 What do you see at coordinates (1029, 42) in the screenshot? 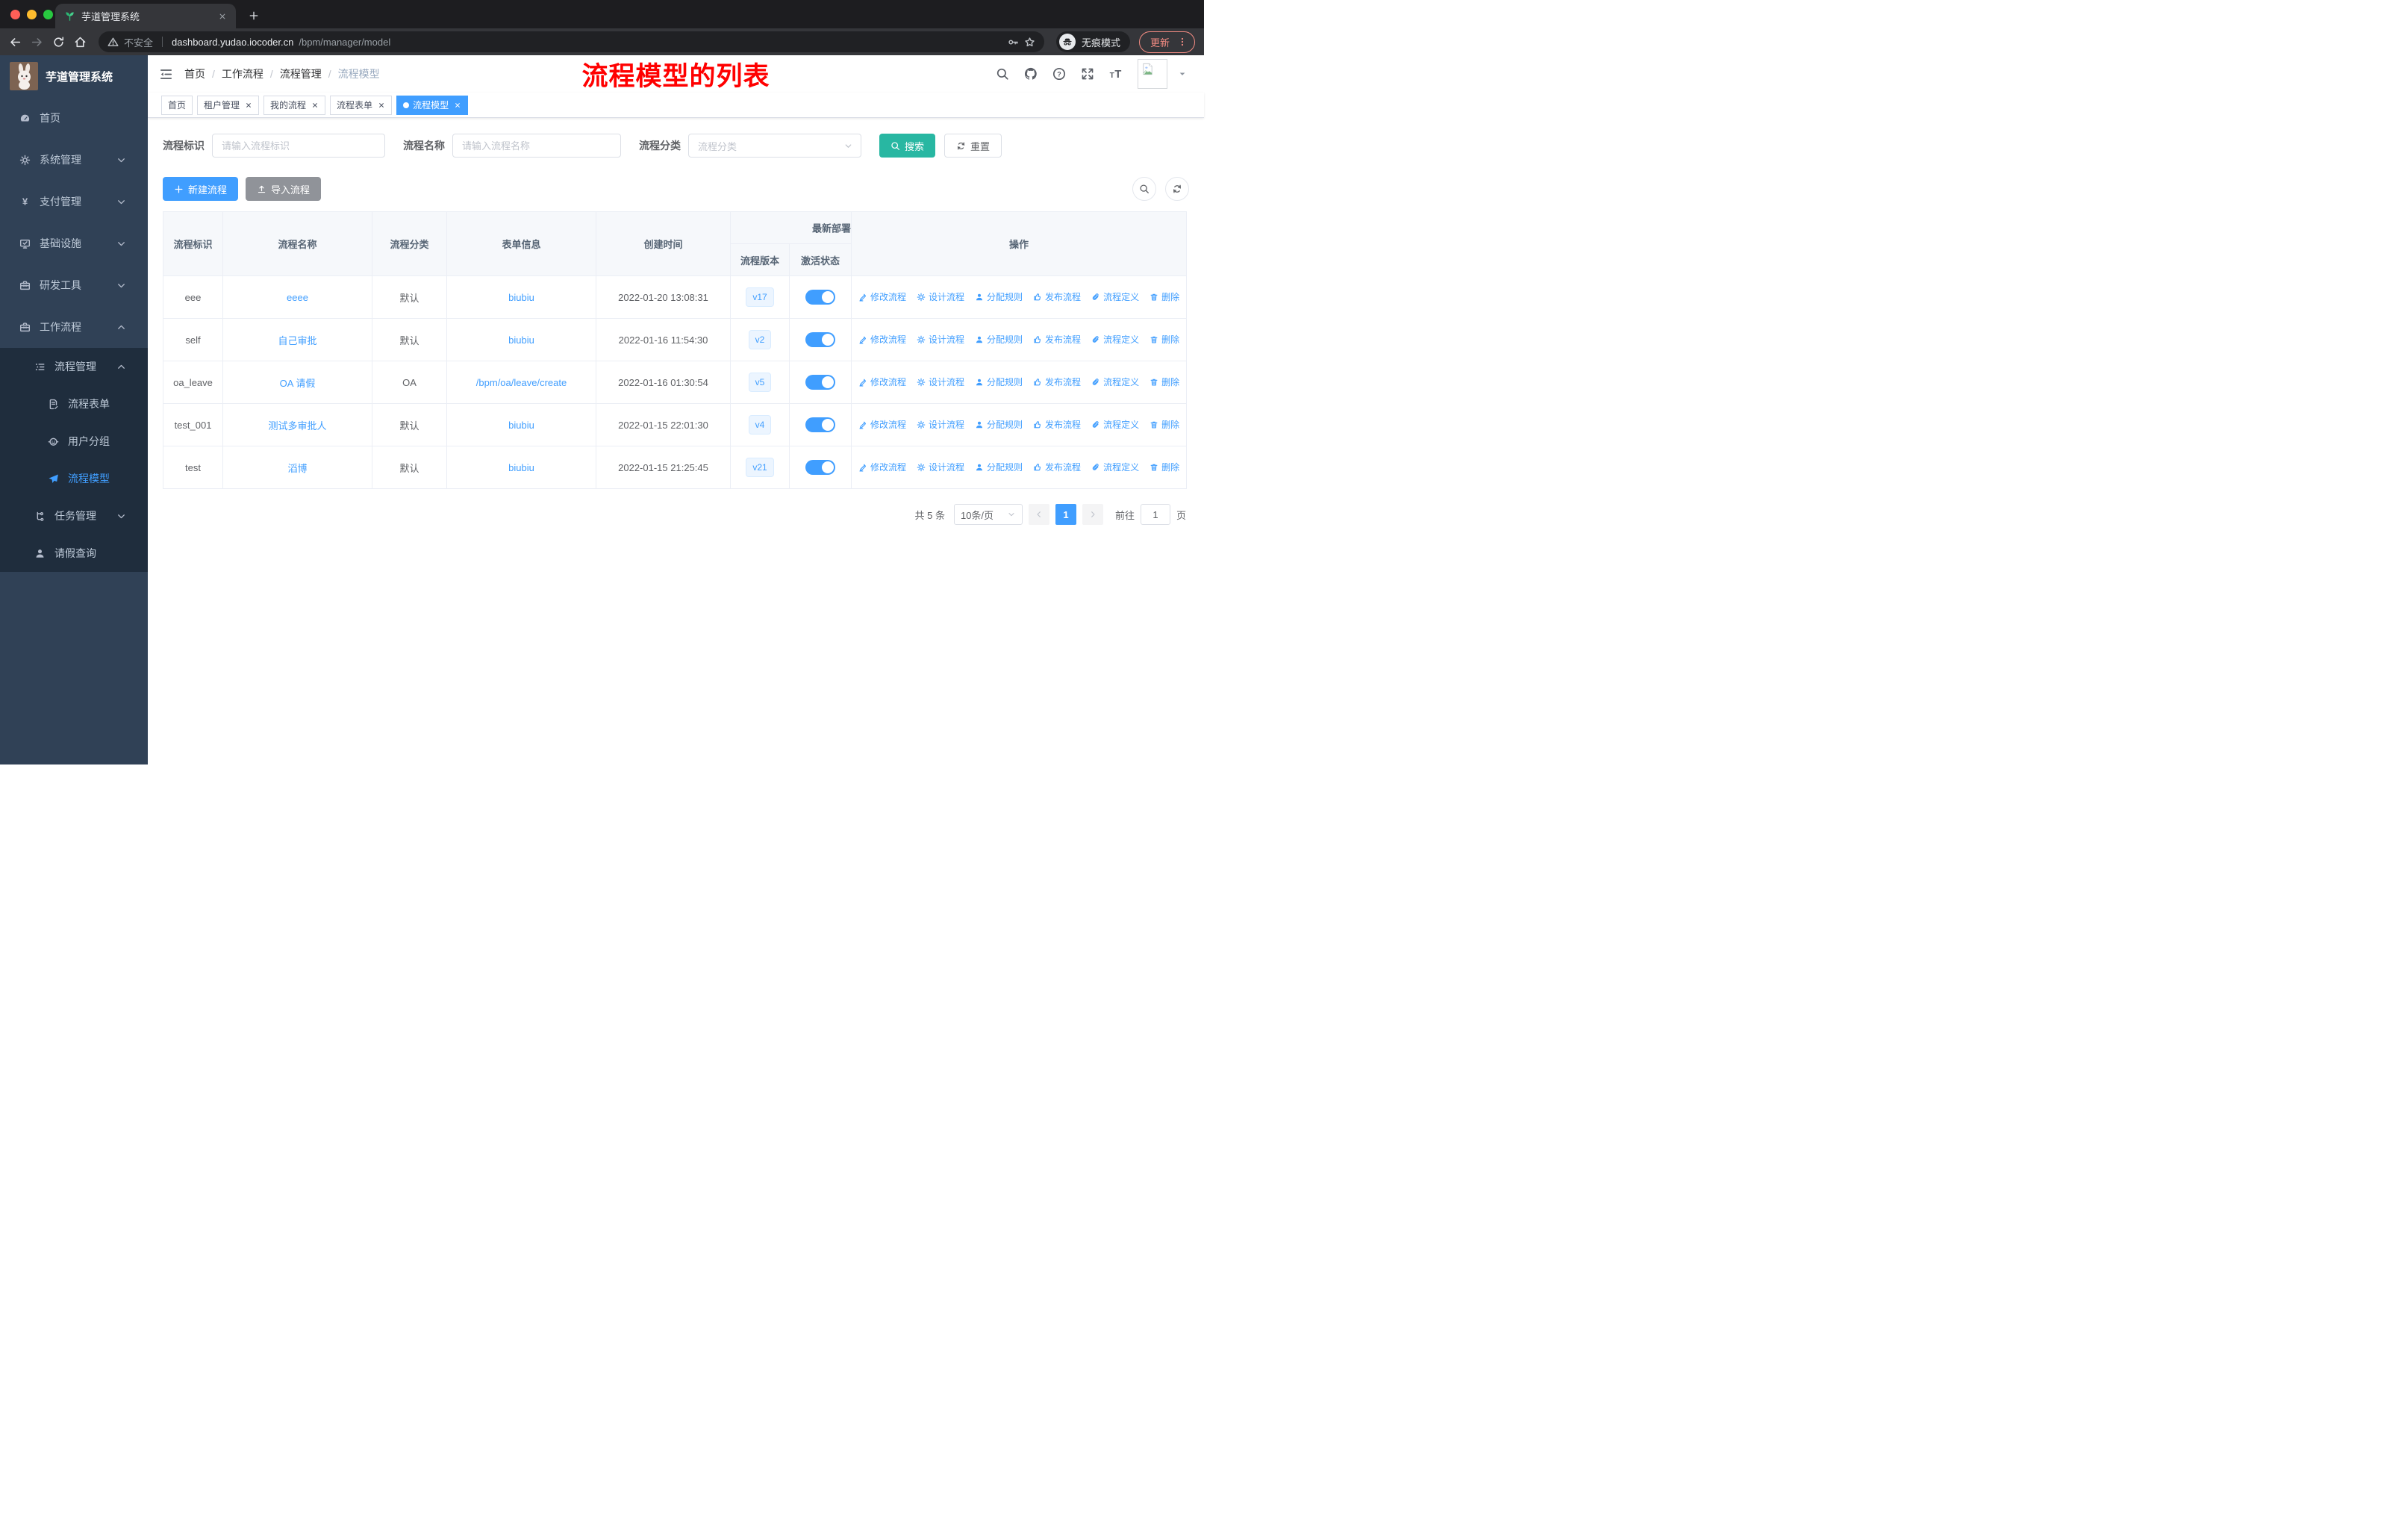
I see `bookmark-star-icon` at bounding box center [1029, 42].